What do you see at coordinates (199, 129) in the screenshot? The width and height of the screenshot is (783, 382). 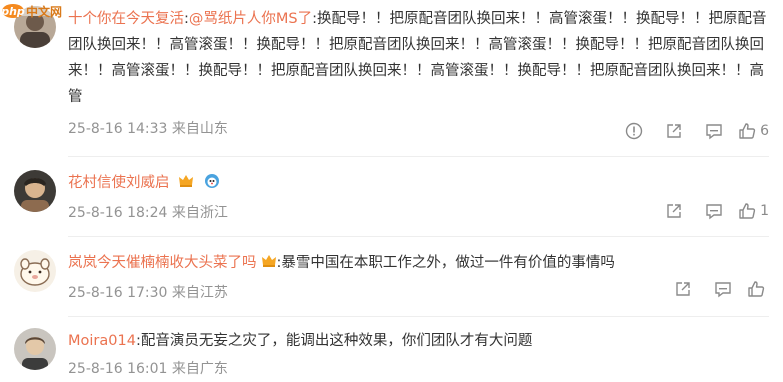 I see `comment-location: 来自山东` at bounding box center [199, 129].